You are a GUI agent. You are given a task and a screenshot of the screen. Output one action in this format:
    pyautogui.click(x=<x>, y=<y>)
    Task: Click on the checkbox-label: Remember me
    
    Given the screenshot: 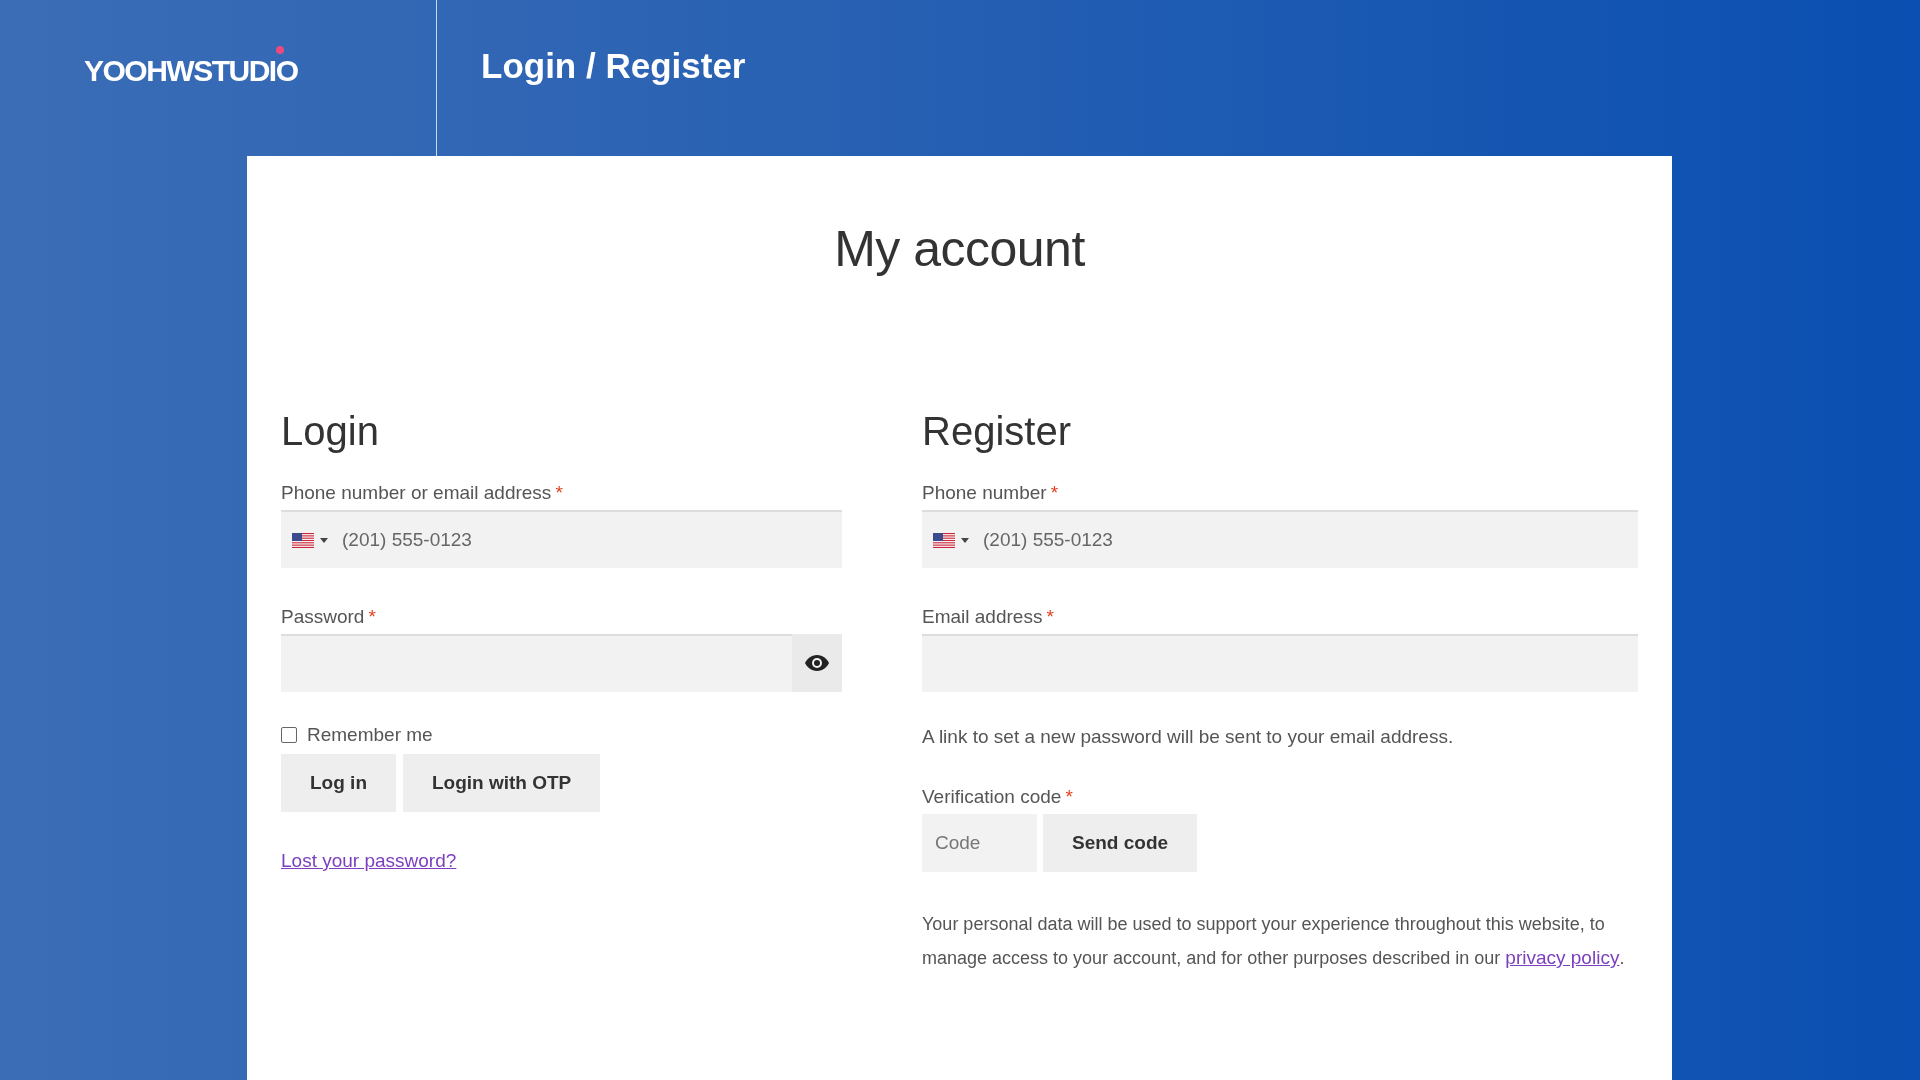 What is the action you would take?
    pyautogui.click(x=370, y=735)
    